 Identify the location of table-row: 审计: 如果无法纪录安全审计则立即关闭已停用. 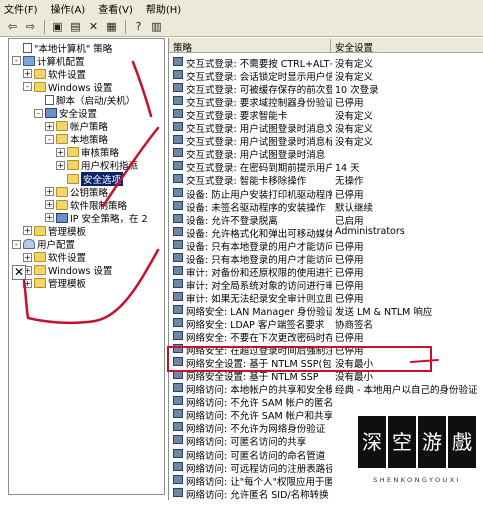
(326, 298).